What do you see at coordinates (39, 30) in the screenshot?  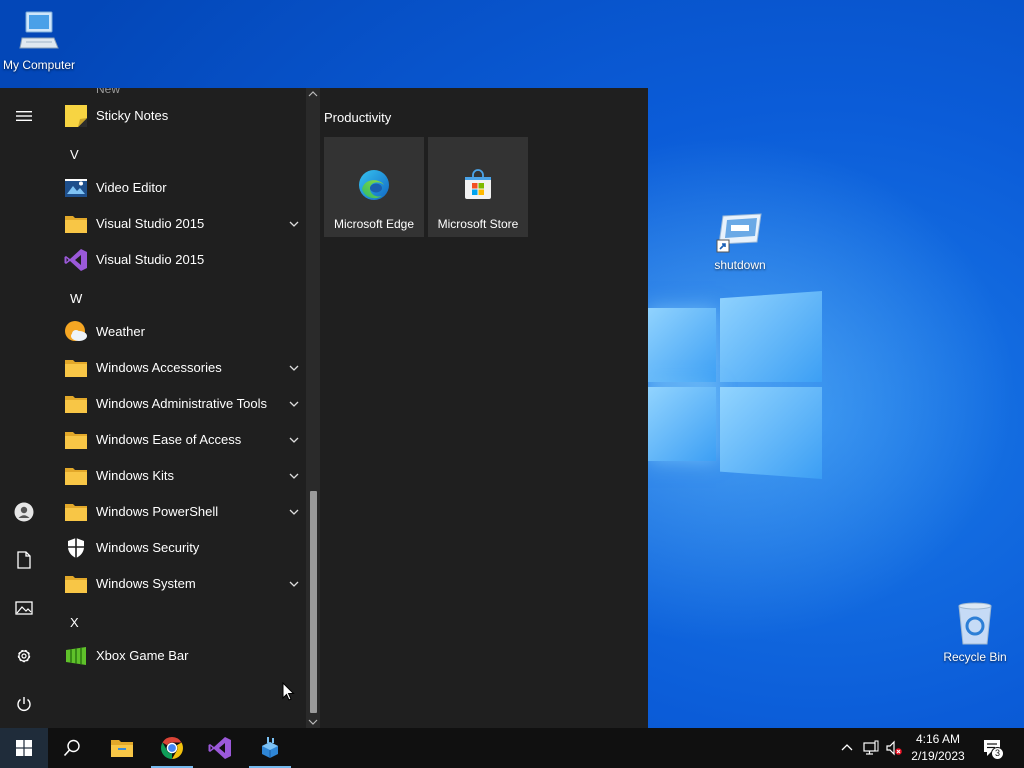 I see `computer-icon` at bounding box center [39, 30].